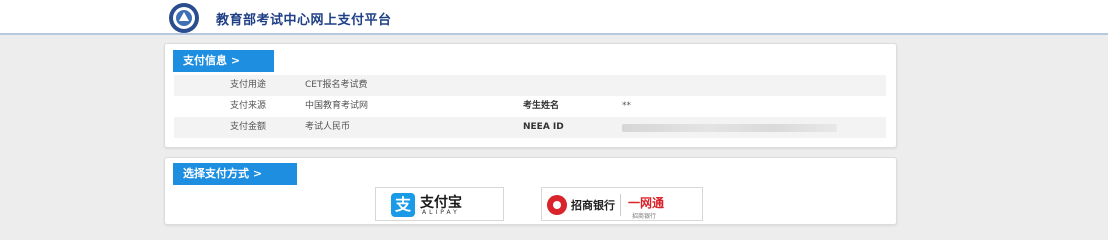 The image size is (1108, 240). What do you see at coordinates (441, 212) in the screenshot?
I see `alipay-subtitle: ALIPAY` at bounding box center [441, 212].